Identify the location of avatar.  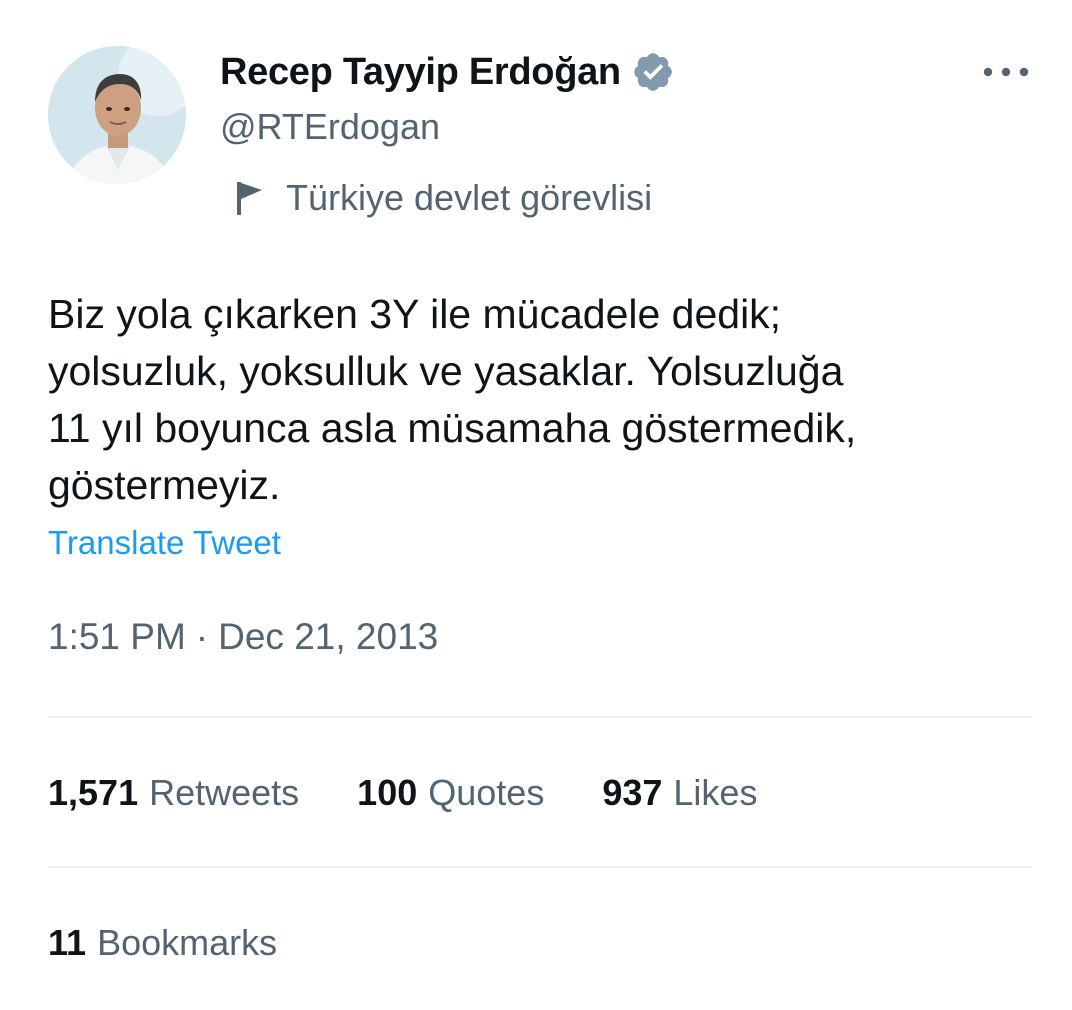
(117, 115).